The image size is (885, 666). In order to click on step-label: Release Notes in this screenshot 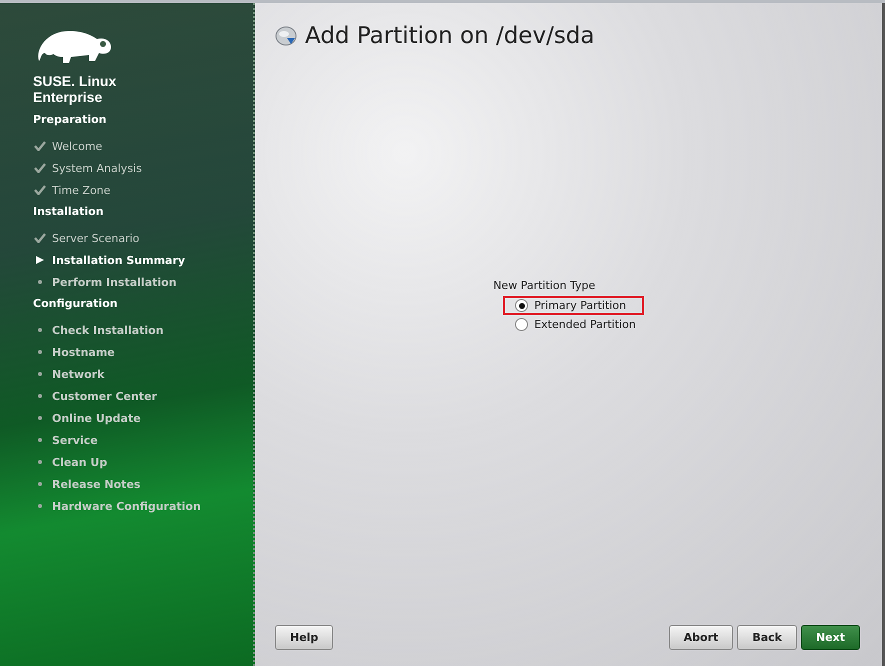, I will do `click(96, 484)`.